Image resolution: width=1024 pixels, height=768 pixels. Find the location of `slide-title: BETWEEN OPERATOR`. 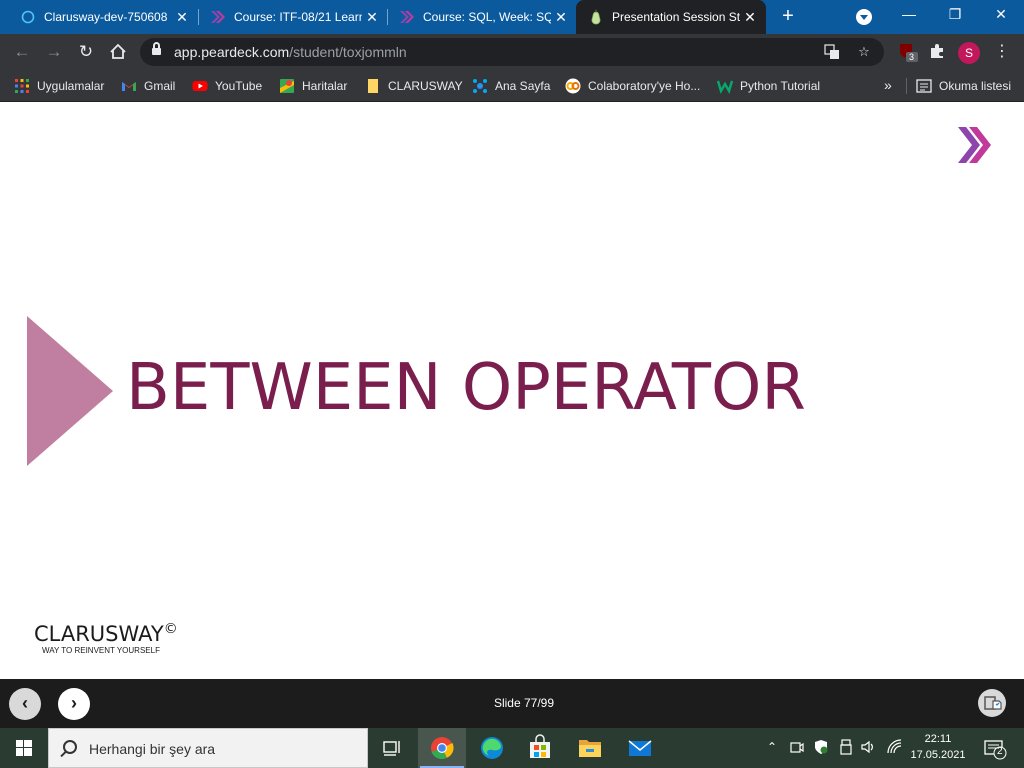

slide-title: BETWEEN OPERATOR is located at coordinates (466, 388).